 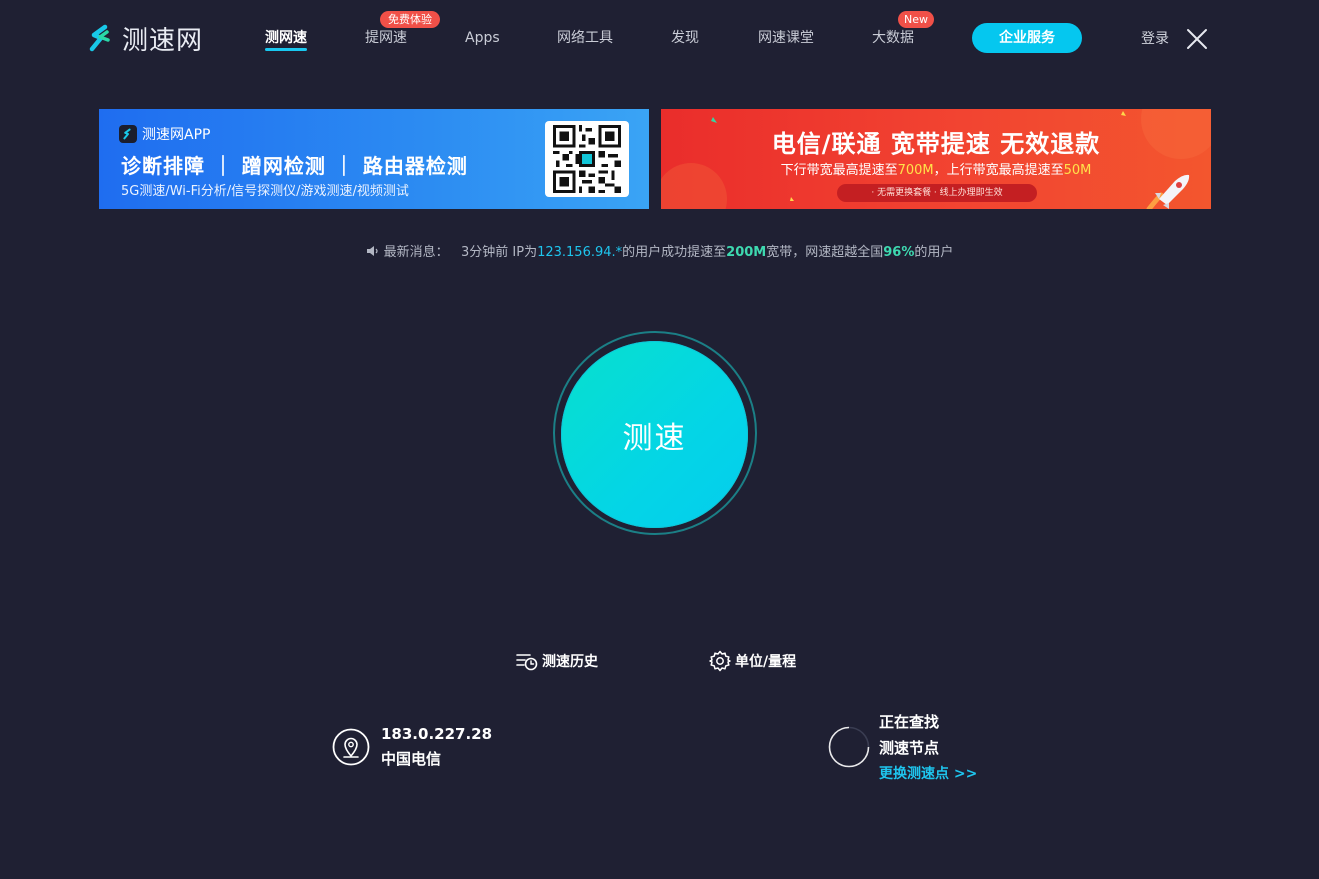 What do you see at coordinates (936, 144) in the screenshot?
I see `promo-title: 电信/联通 宽带提速 无效退款` at bounding box center [936, 144].